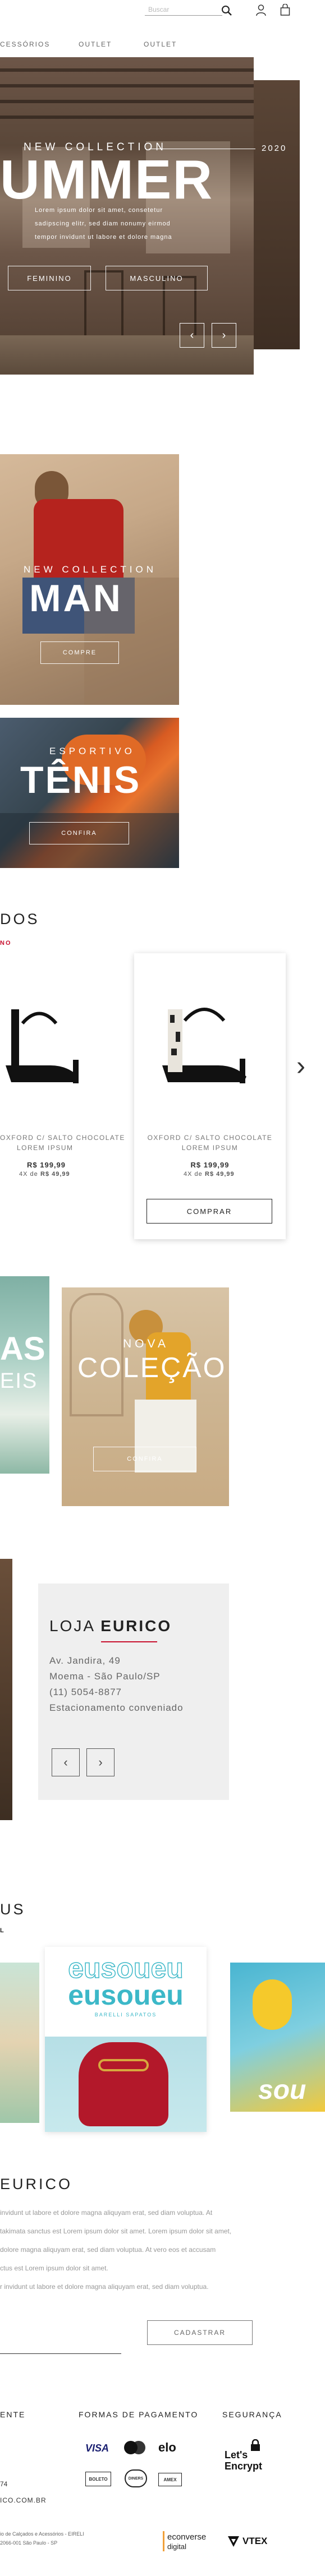  What do you see at coordinates (79, 833) in the screenshot?
I see `promo-tenis-button: CONFIRA` at bounding box center [79, 833].